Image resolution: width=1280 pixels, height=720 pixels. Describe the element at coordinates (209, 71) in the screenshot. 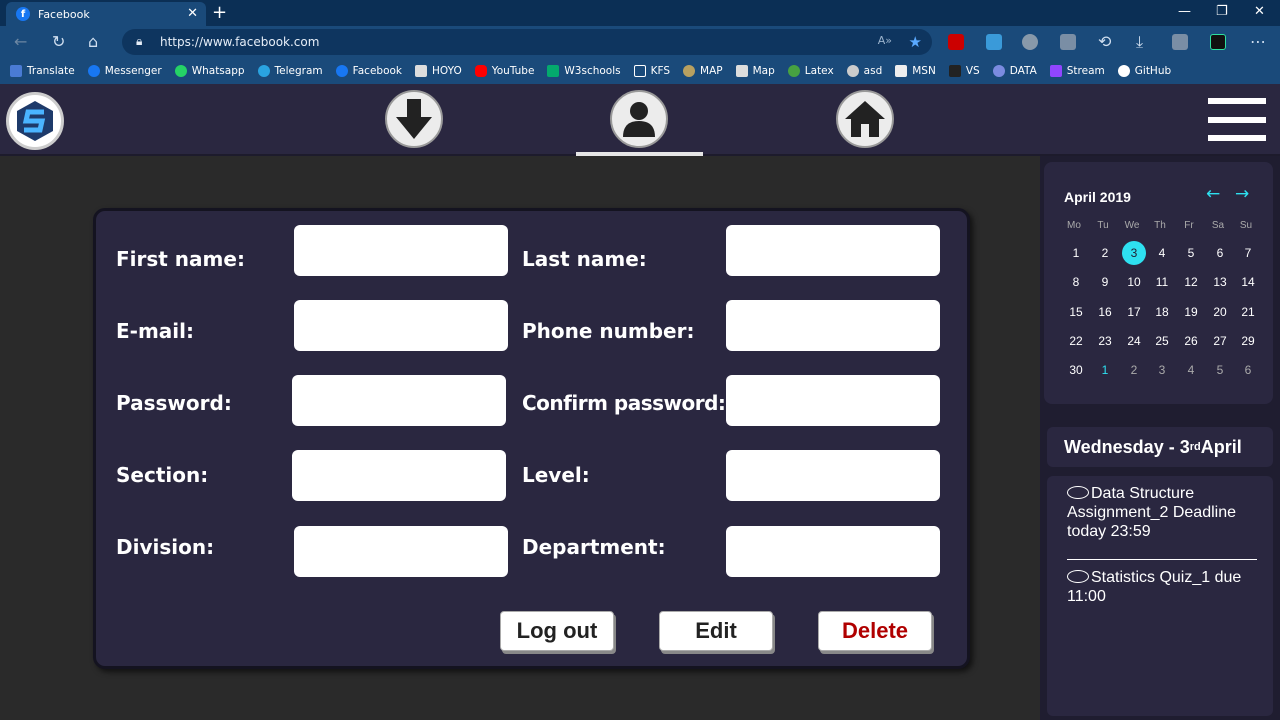

I see `bookmark-whatsapp: Whatsapp` at that location.